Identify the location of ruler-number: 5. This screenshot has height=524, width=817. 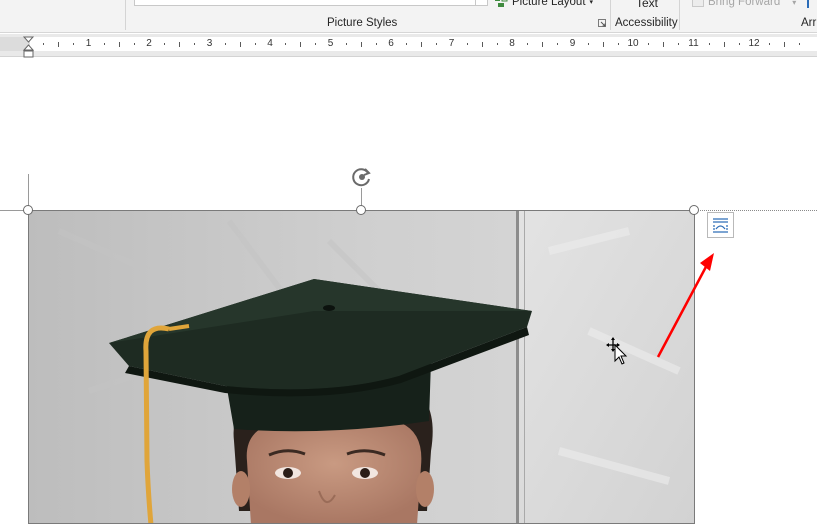
(330, 43).